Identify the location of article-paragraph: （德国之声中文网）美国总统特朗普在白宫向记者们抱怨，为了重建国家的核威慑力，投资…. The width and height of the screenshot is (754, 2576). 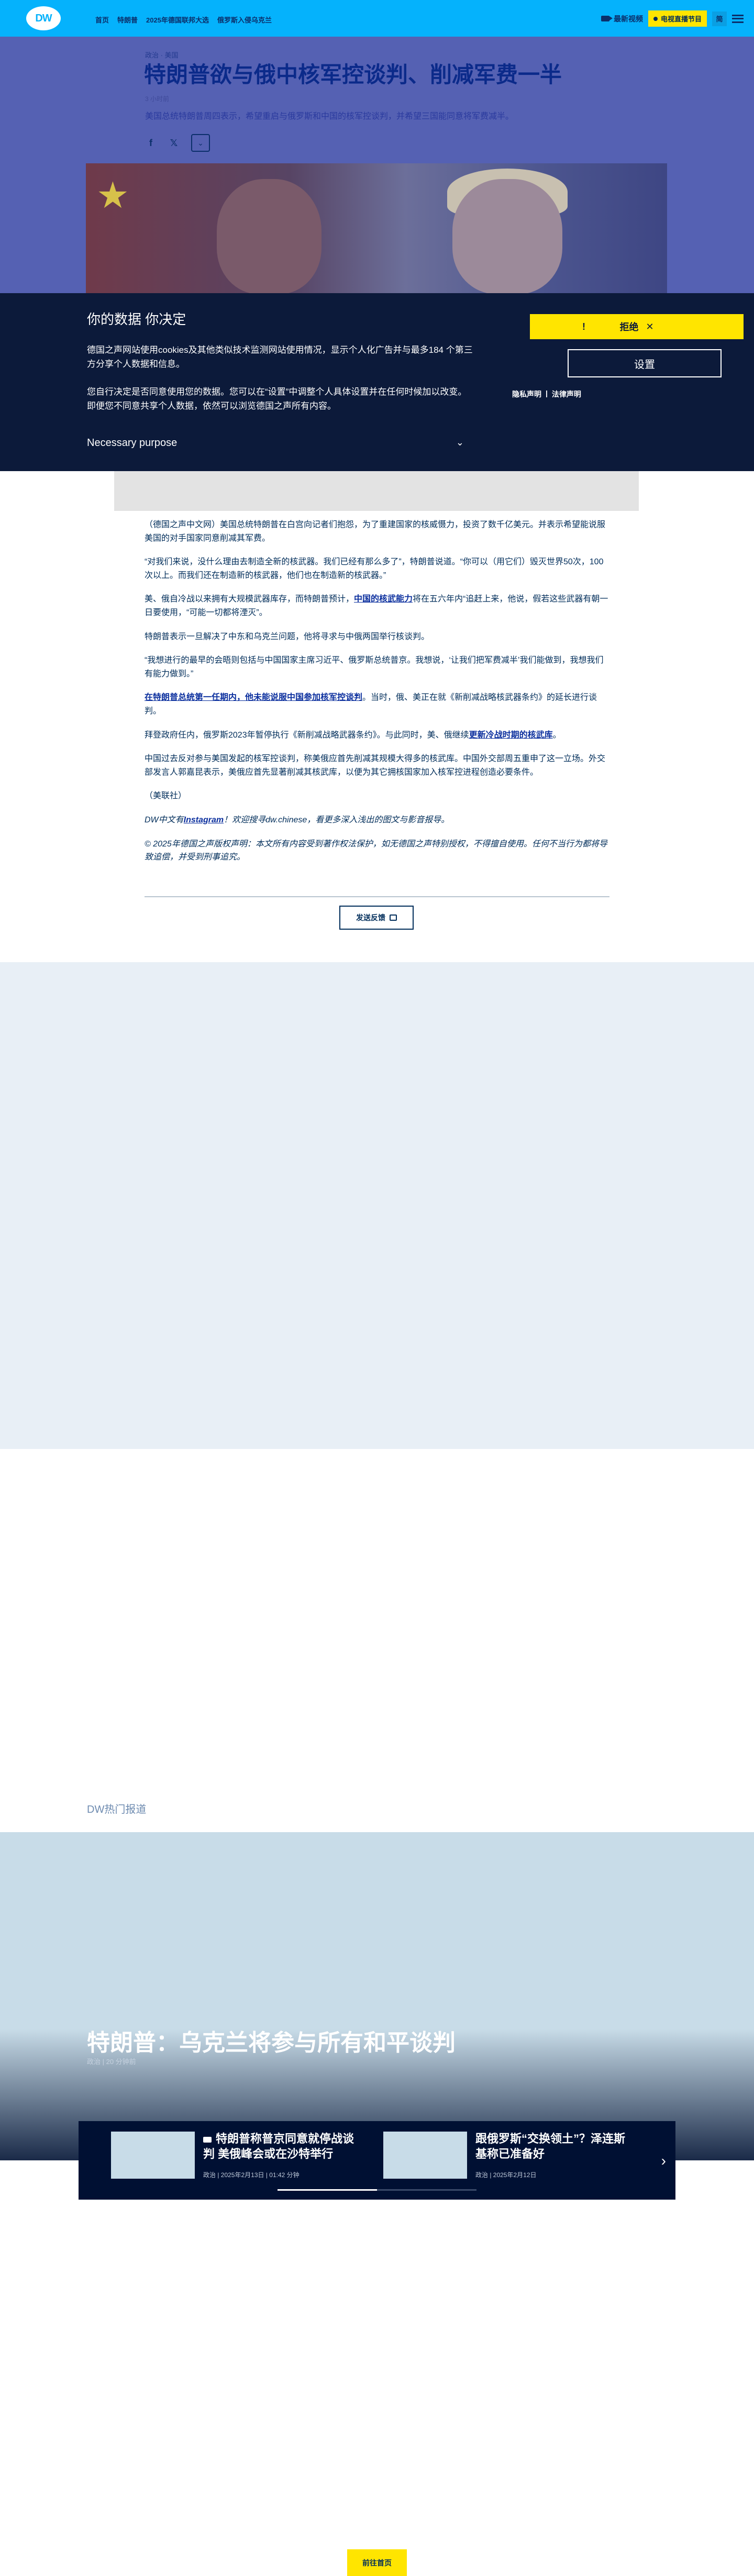
(375, 531).